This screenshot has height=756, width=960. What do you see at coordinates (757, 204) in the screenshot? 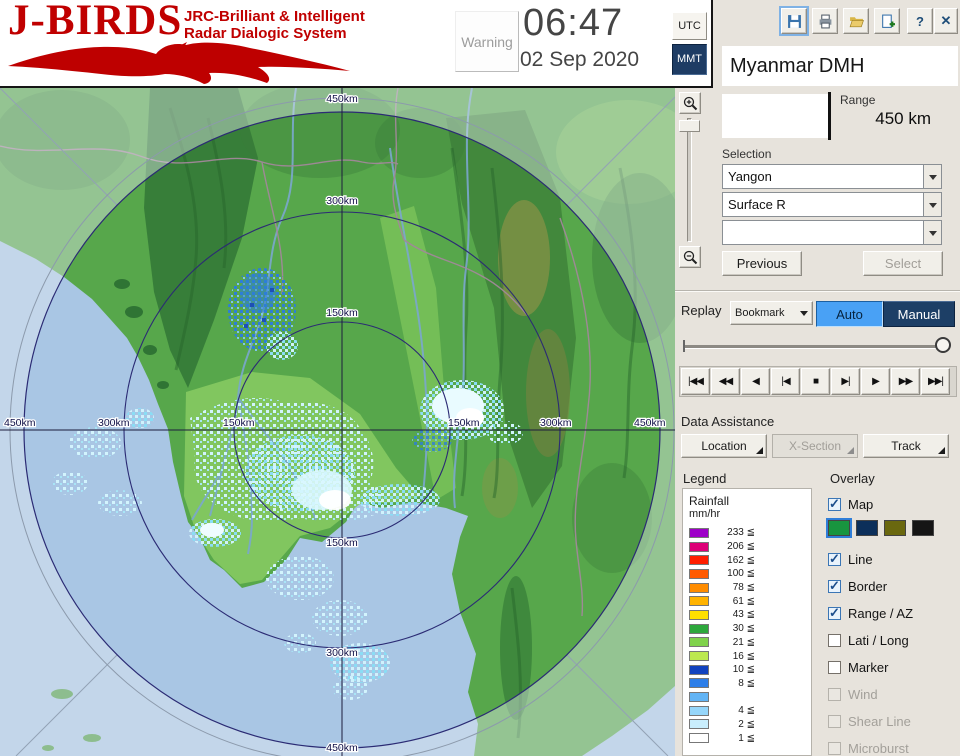
I see `product-dropdown-value: Surface R` at bounding box center [757, 204].